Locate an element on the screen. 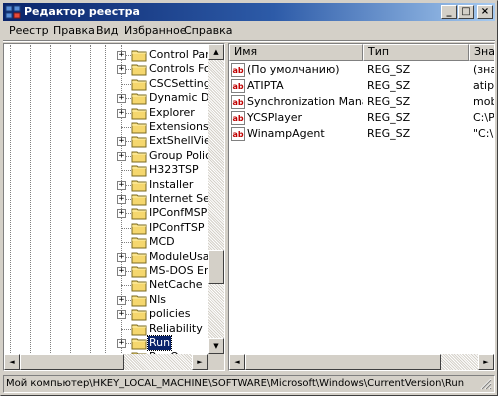 Image resolution: width=498 pixels, height=396 pixels. window-title: Редактор реестра is located at coordinates (82, 11).